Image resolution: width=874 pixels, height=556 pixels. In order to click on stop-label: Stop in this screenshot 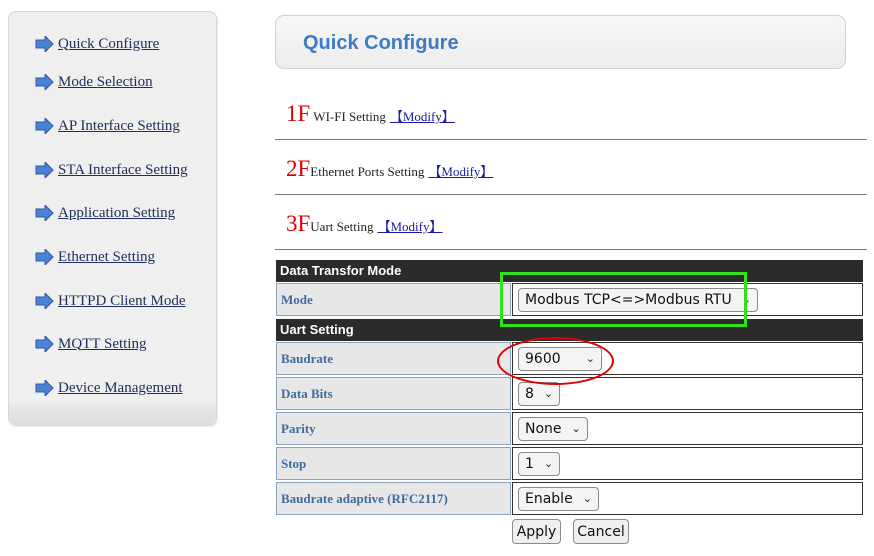, I will do `click(393, 463)`.